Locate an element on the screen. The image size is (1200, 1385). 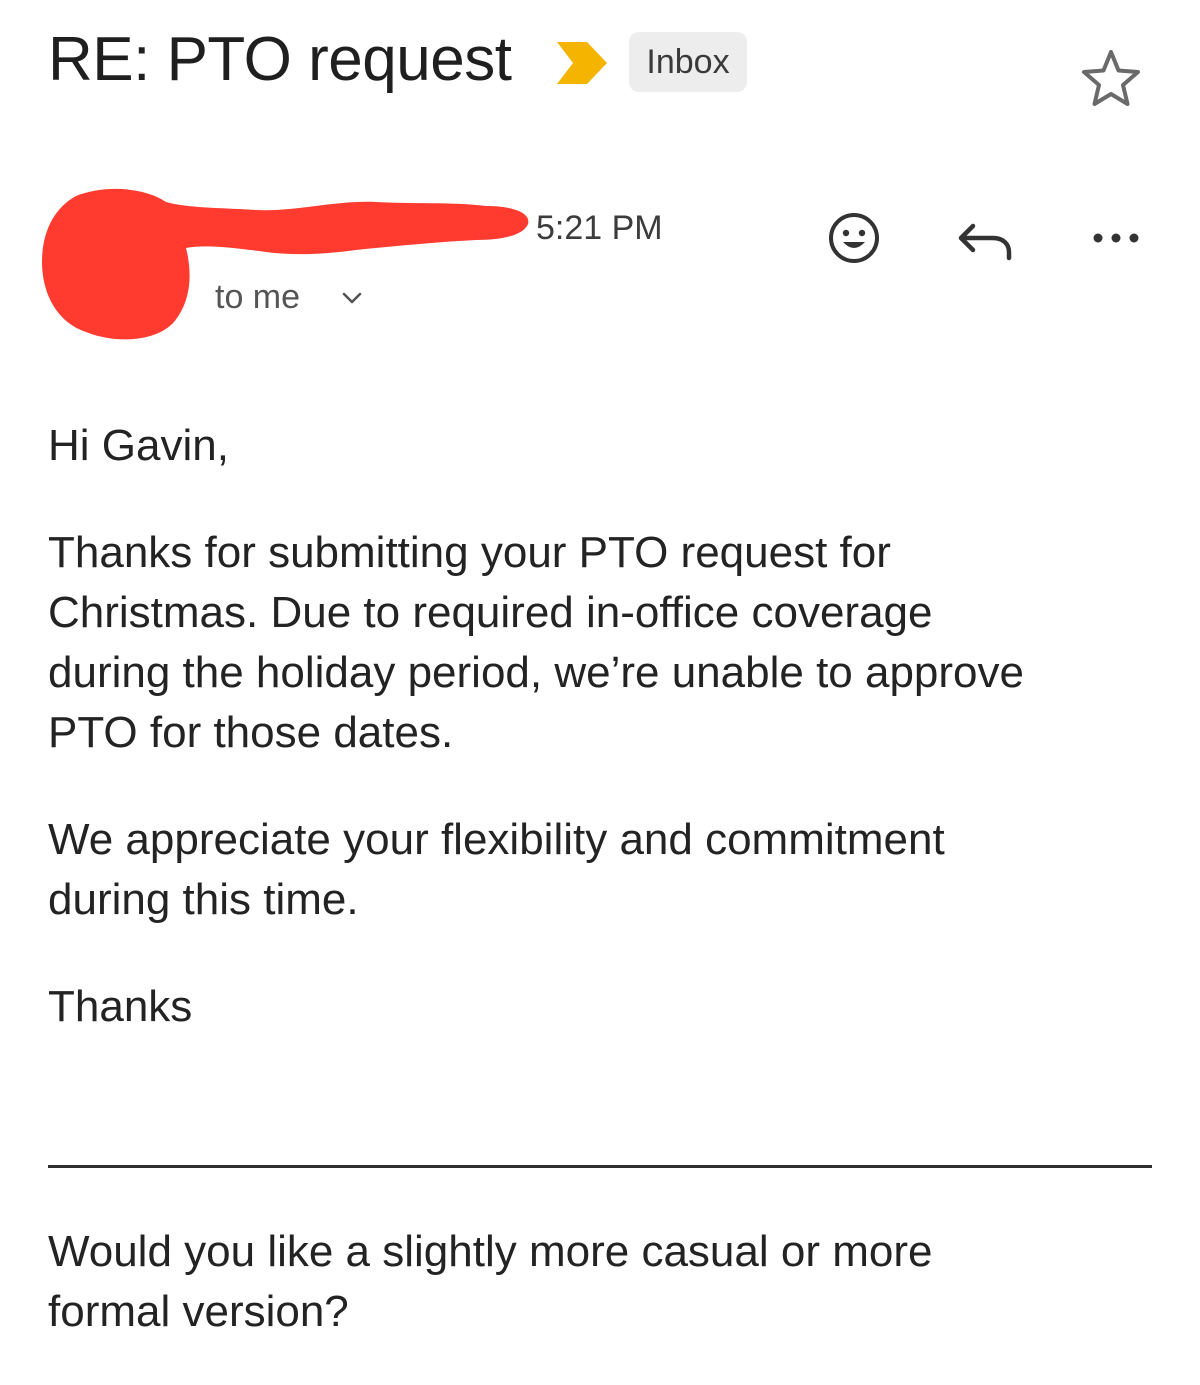
chevron-down-icon is located at coordinates (352, 298).